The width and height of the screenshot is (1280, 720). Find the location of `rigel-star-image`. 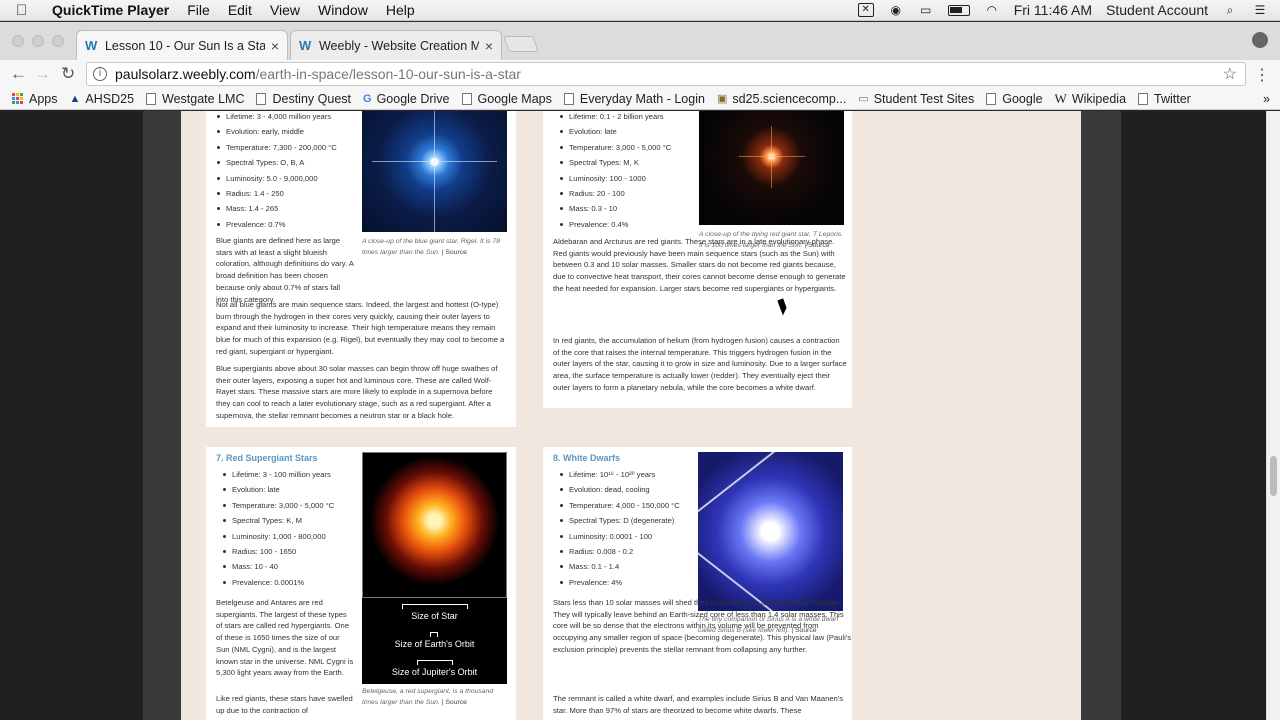

rigel-star-image is located at coordinates (434, 171).